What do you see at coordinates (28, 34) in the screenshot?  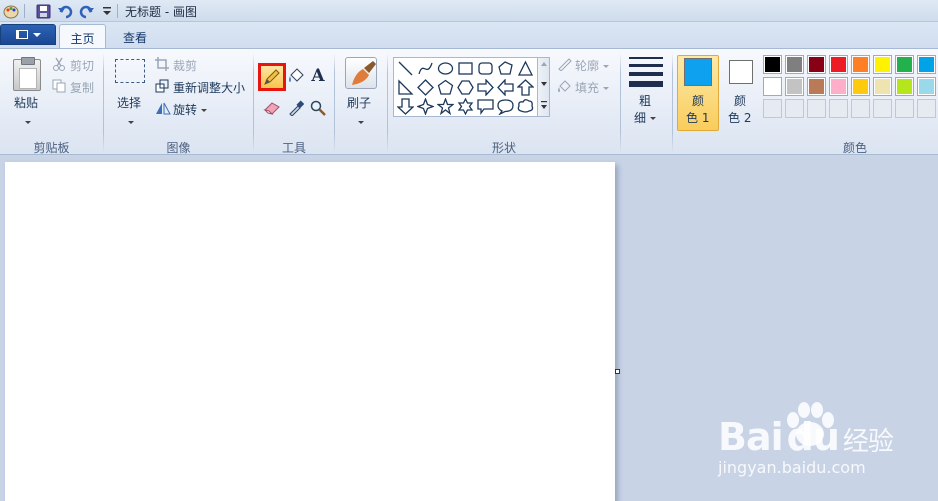 I see `paint-menu-button` at bounding box center [28, 34].